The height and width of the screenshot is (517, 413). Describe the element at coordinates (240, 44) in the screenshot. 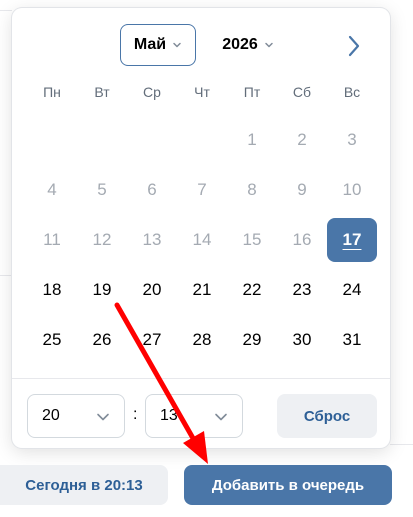

I see `year-value: 2026` at that location.